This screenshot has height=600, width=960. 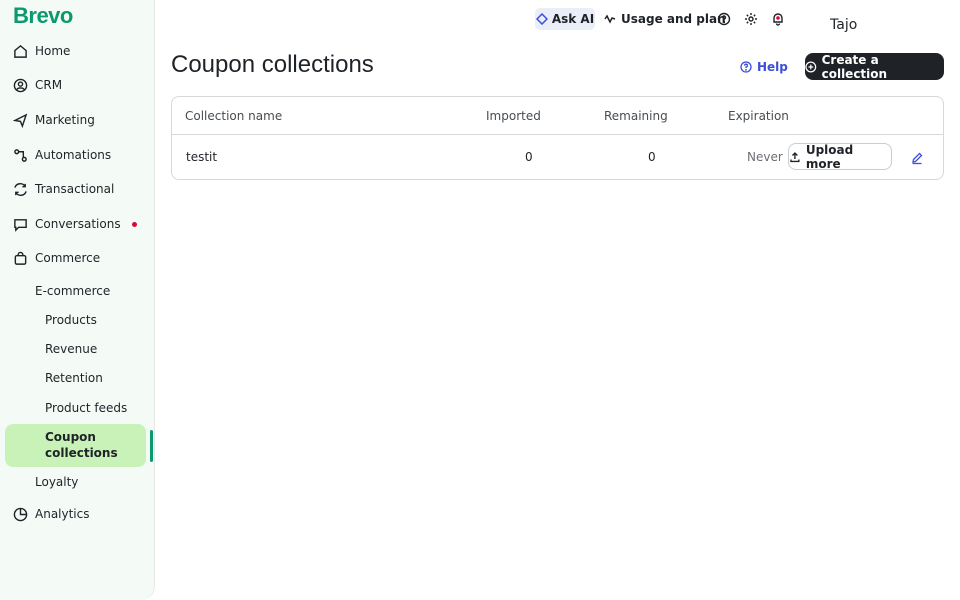 What do you see at coordinates (573, 19) in the screenshot?
I see `ask-ai-label: Ask AI` at bounding box center [573, 19].